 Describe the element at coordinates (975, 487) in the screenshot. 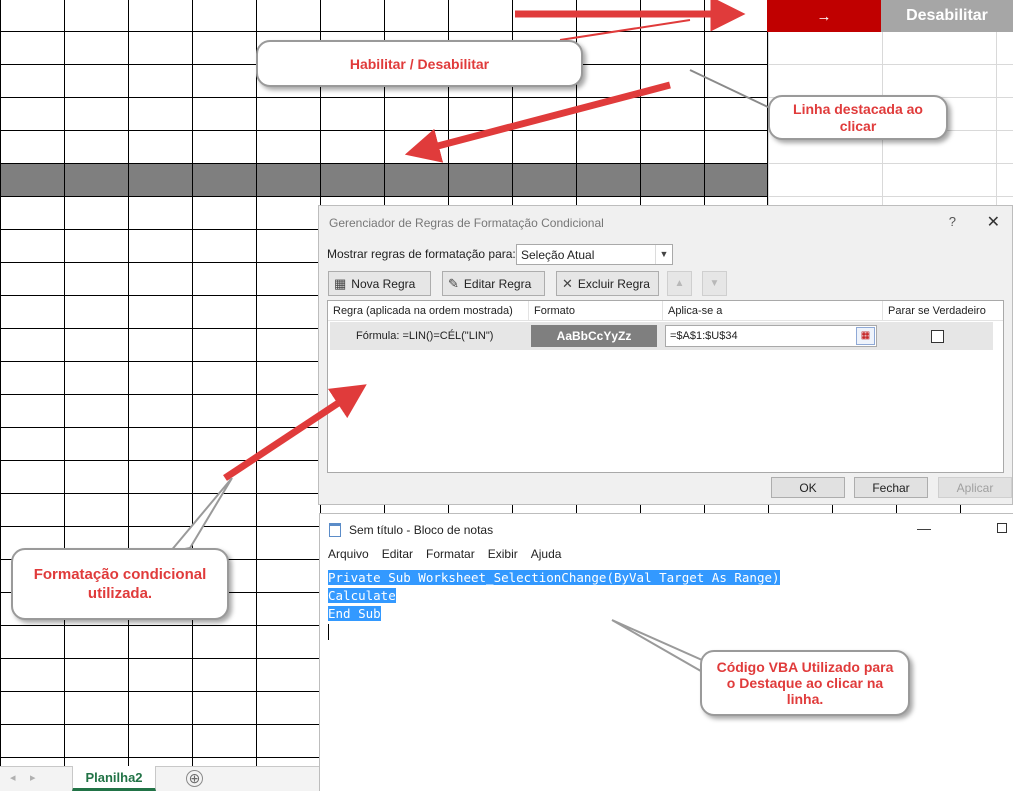

I see `apply-button: Aplicar` at that location.